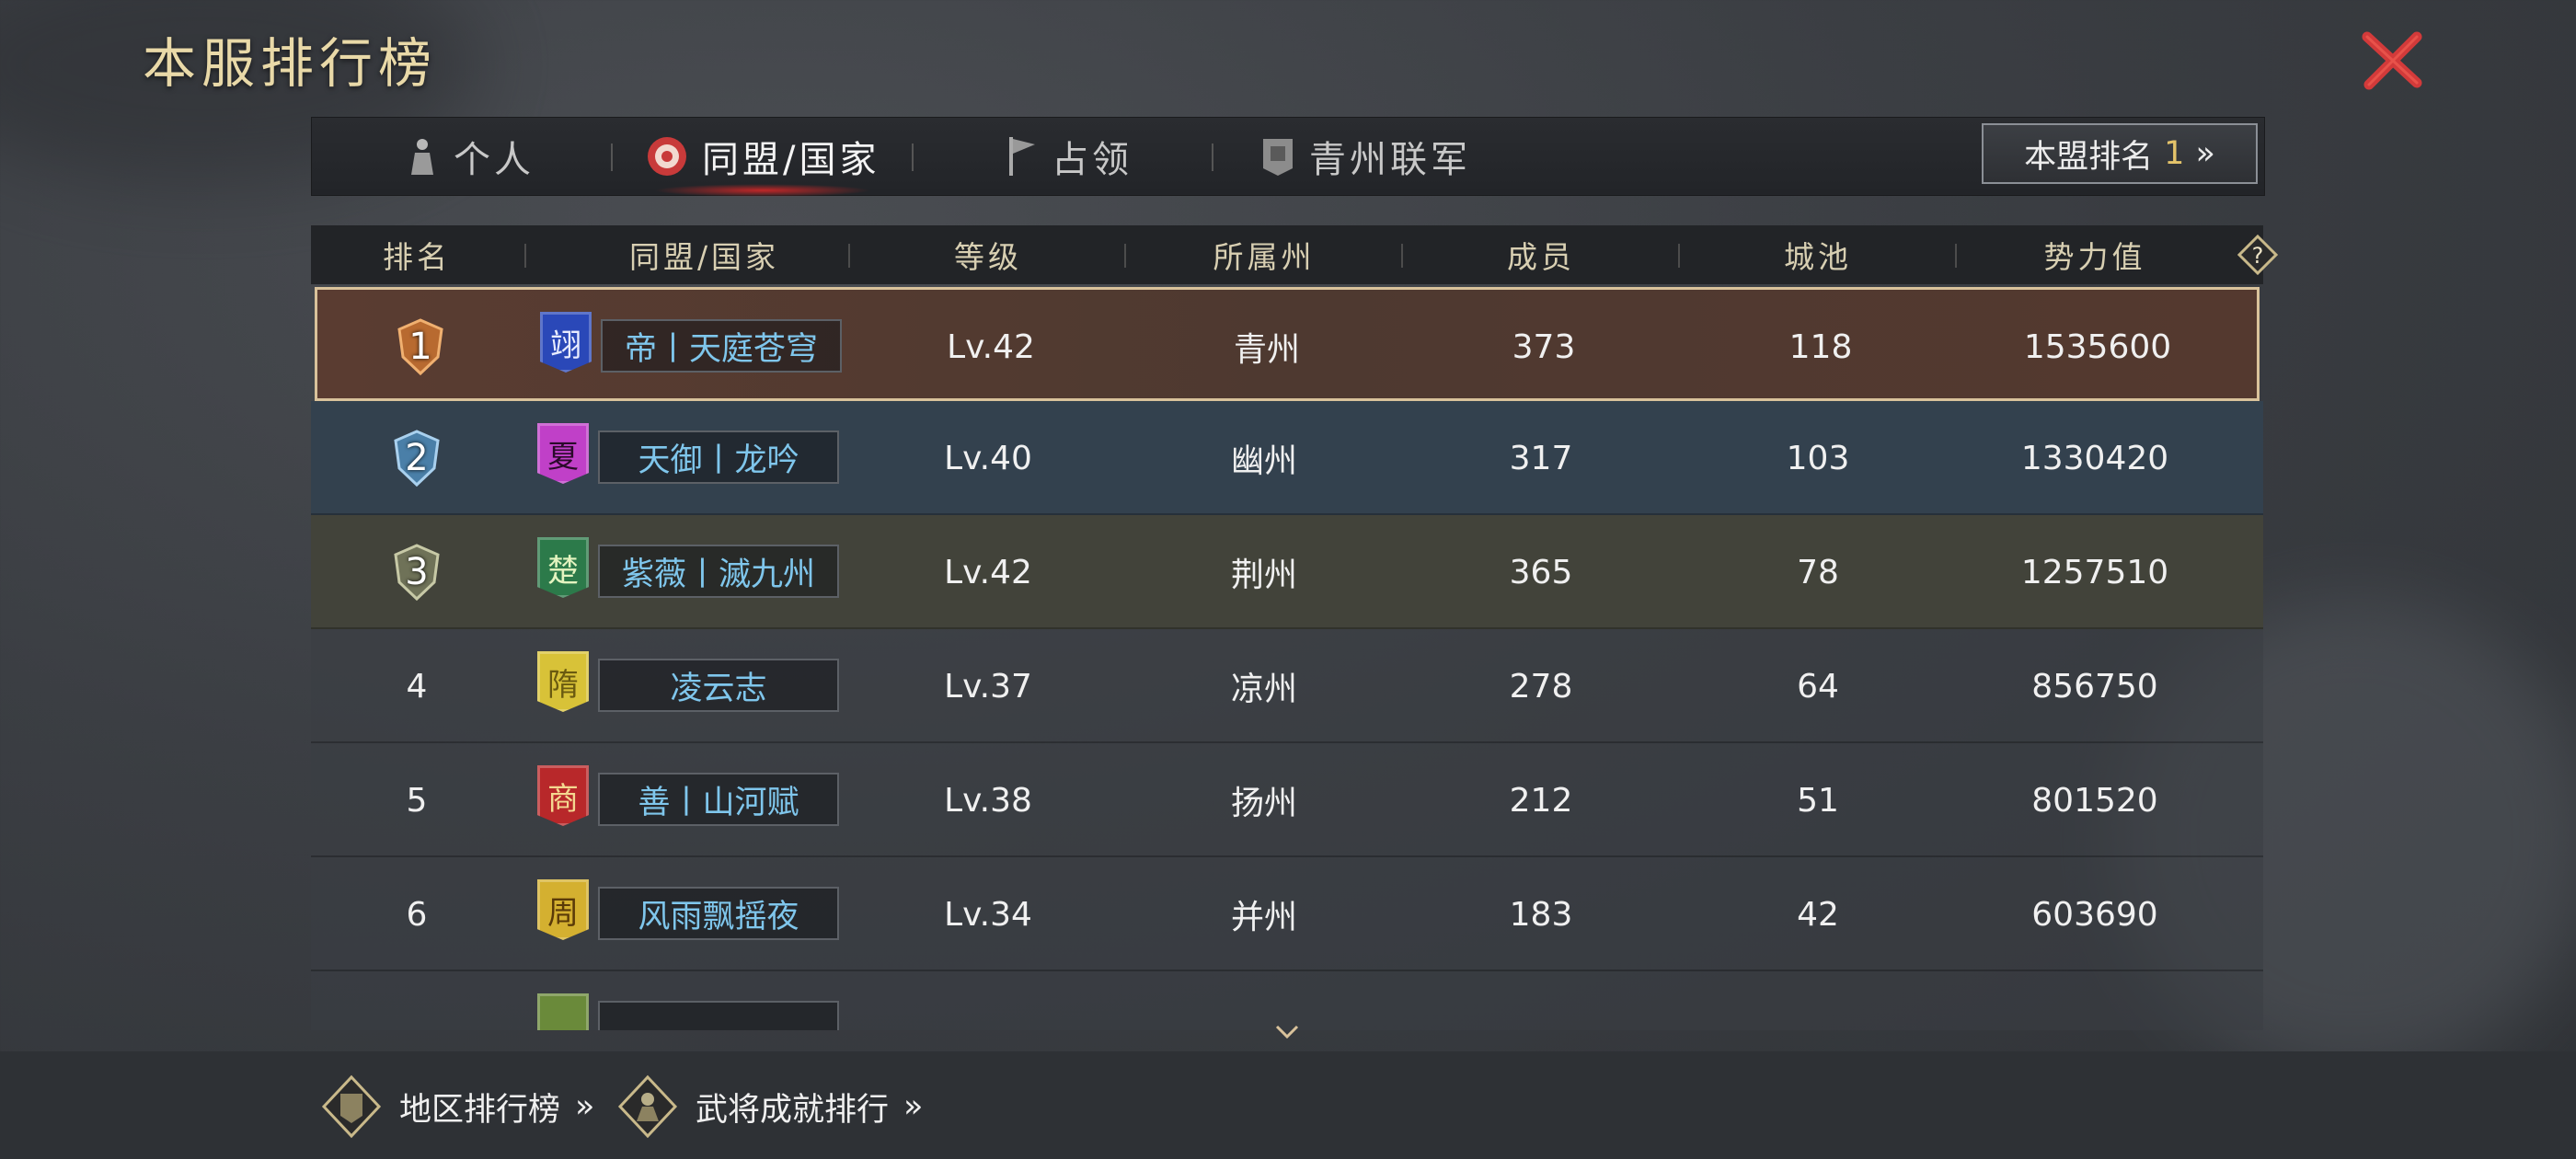 The width and height of the screenshot is (2576, 1159). I want to click on alliance-flag: 楚, so click(563, 567).